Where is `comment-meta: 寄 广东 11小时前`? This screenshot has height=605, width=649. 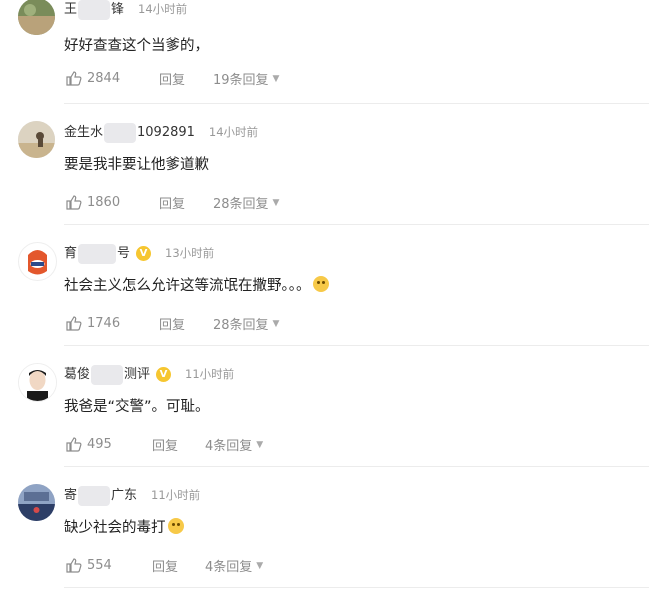 comment-meta: 寄 广东 11小时前 is located at coordinates (132, 495).